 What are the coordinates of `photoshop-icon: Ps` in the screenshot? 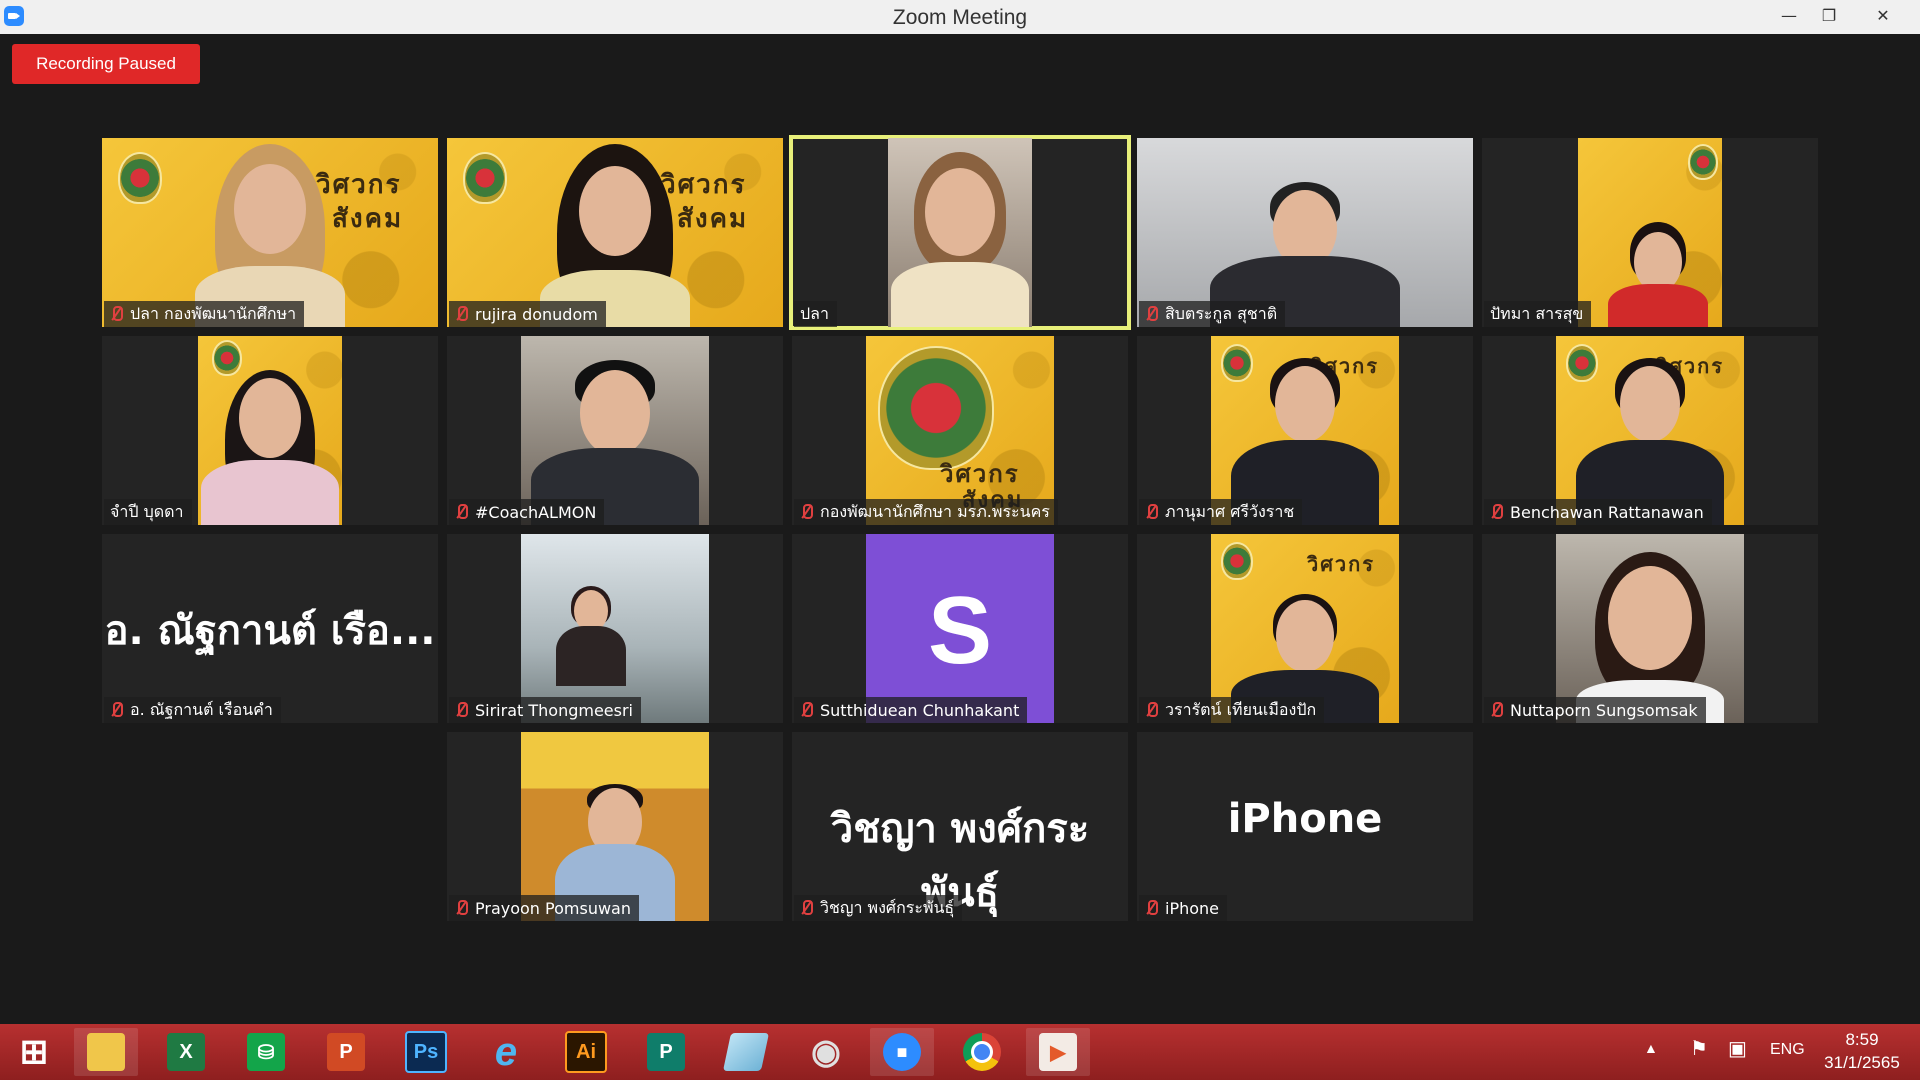 It's located at (426, 1052).